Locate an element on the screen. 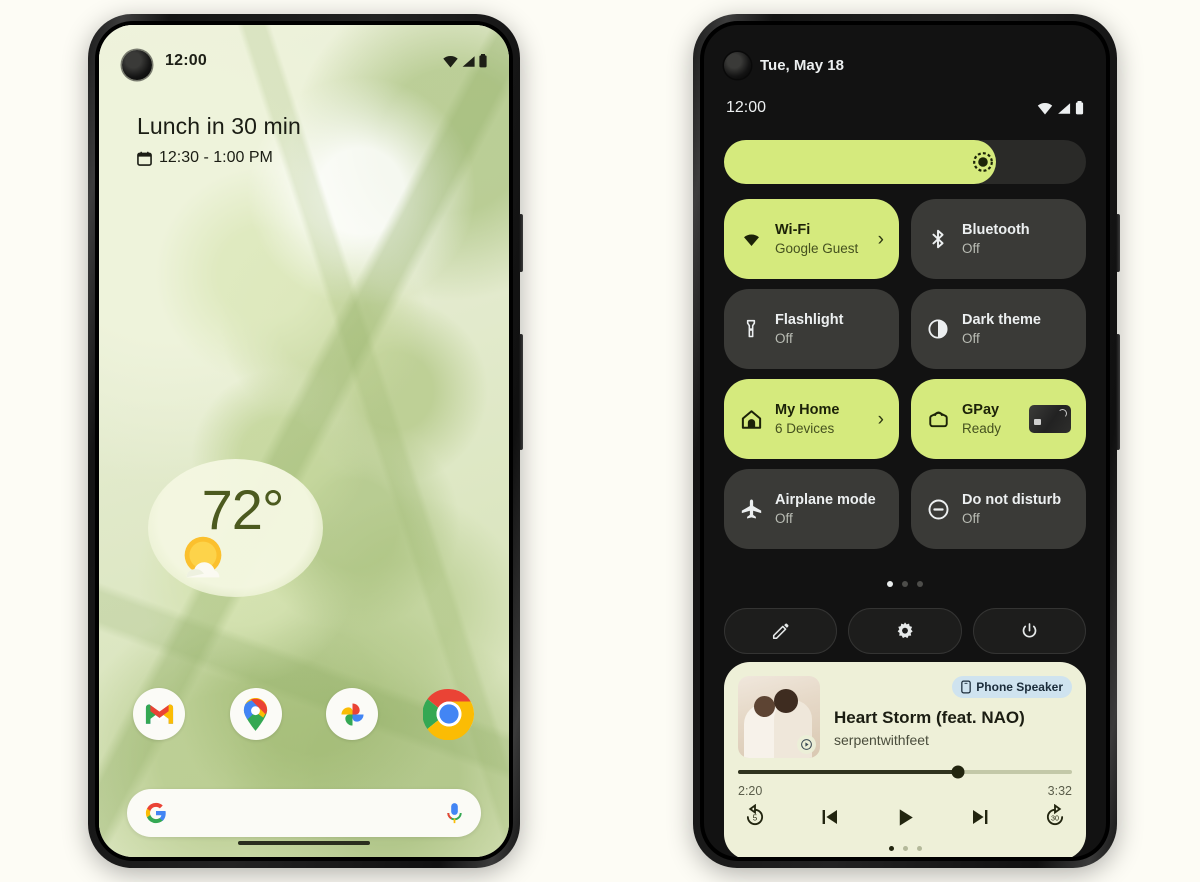 This screenshot has width=1200, height=882. quick-tile-airplane: Airplane mode Off is located at coordinates (811, 509).